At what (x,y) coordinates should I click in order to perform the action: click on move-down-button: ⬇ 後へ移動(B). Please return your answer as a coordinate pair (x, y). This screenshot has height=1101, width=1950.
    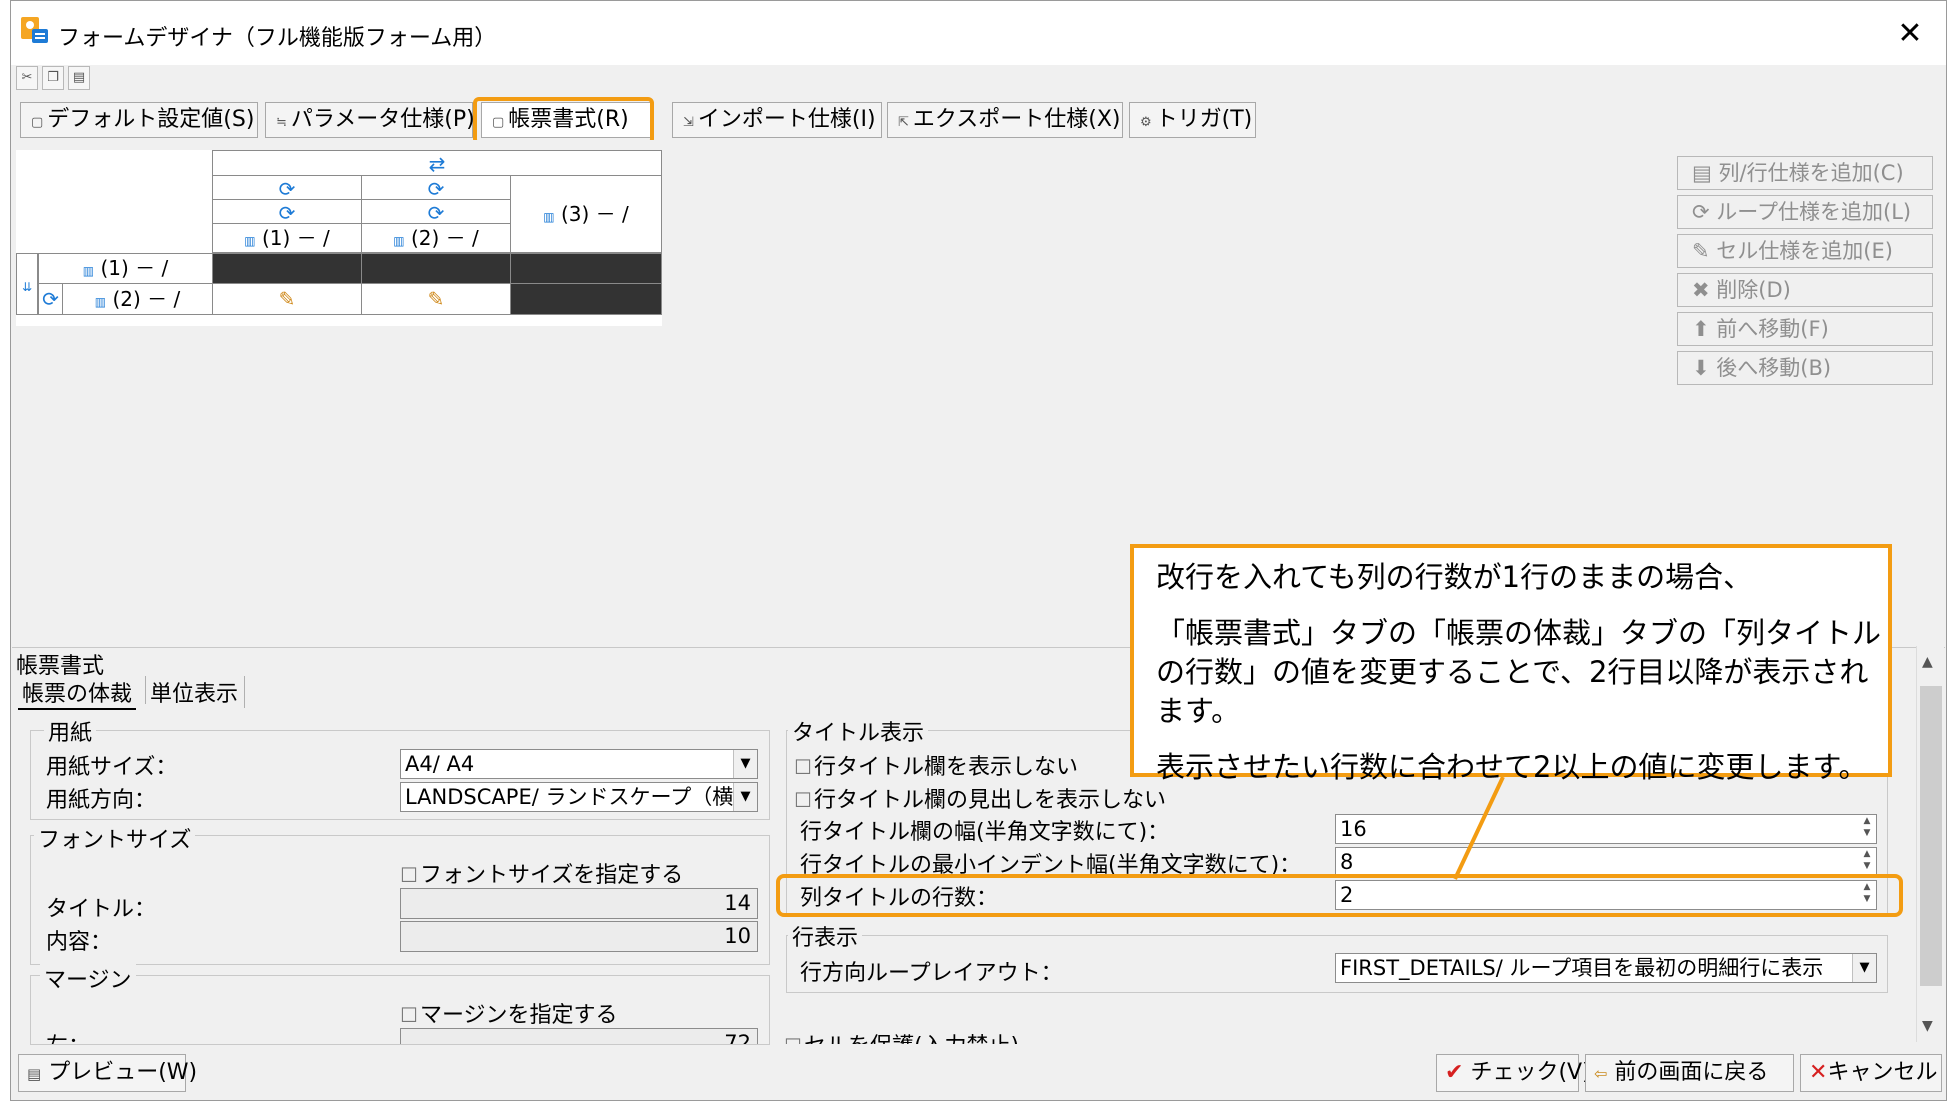
    Looking at the image, I should click on (1805, 368).